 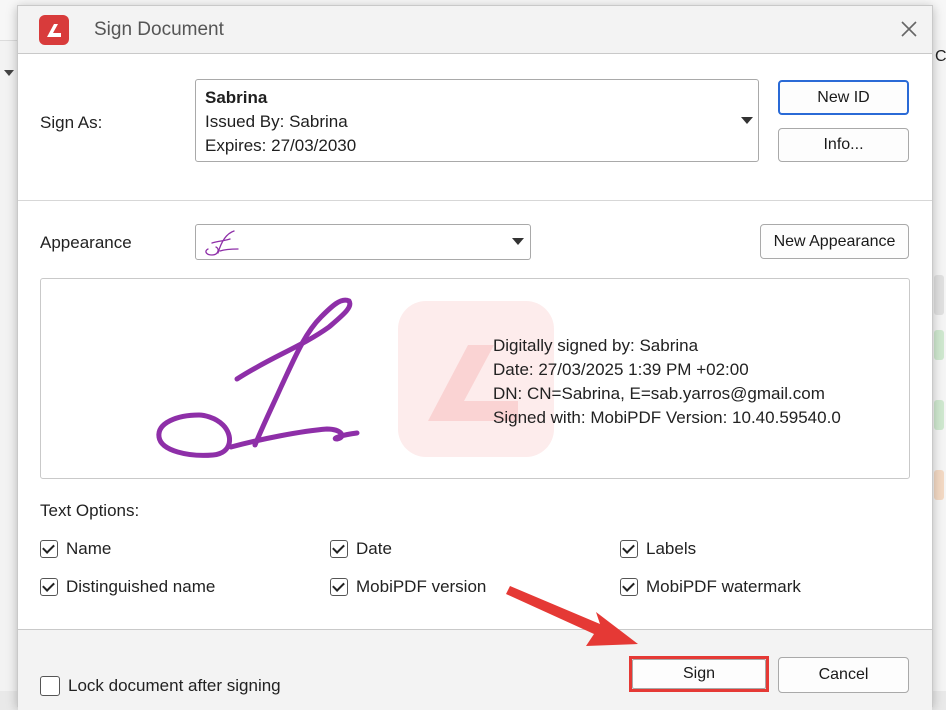 What do you see at coordinates (363, 242) in the screenshot?
I see `appearance-select` at bounding box center [363, 242].